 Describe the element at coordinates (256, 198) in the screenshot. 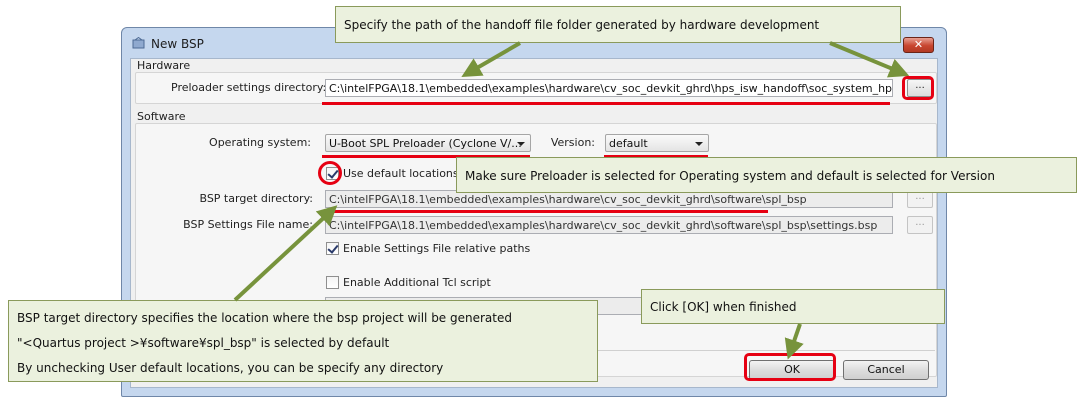

I see `bsp-target-directory-label: BSP target directory:` at that location.